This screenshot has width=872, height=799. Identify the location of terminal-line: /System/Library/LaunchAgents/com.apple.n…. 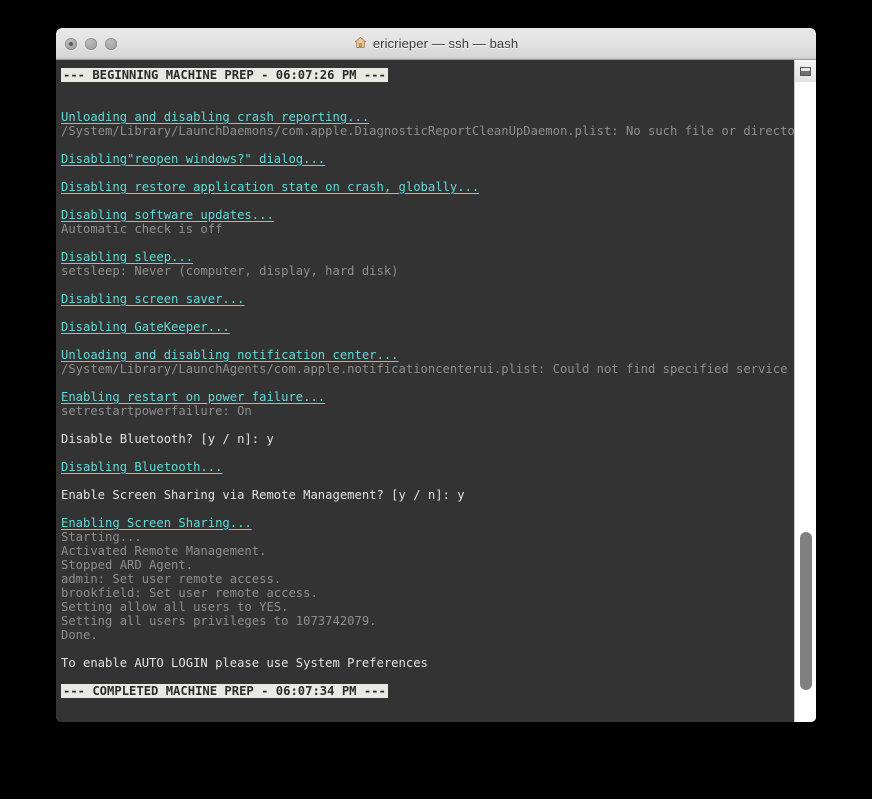
(427, 369).